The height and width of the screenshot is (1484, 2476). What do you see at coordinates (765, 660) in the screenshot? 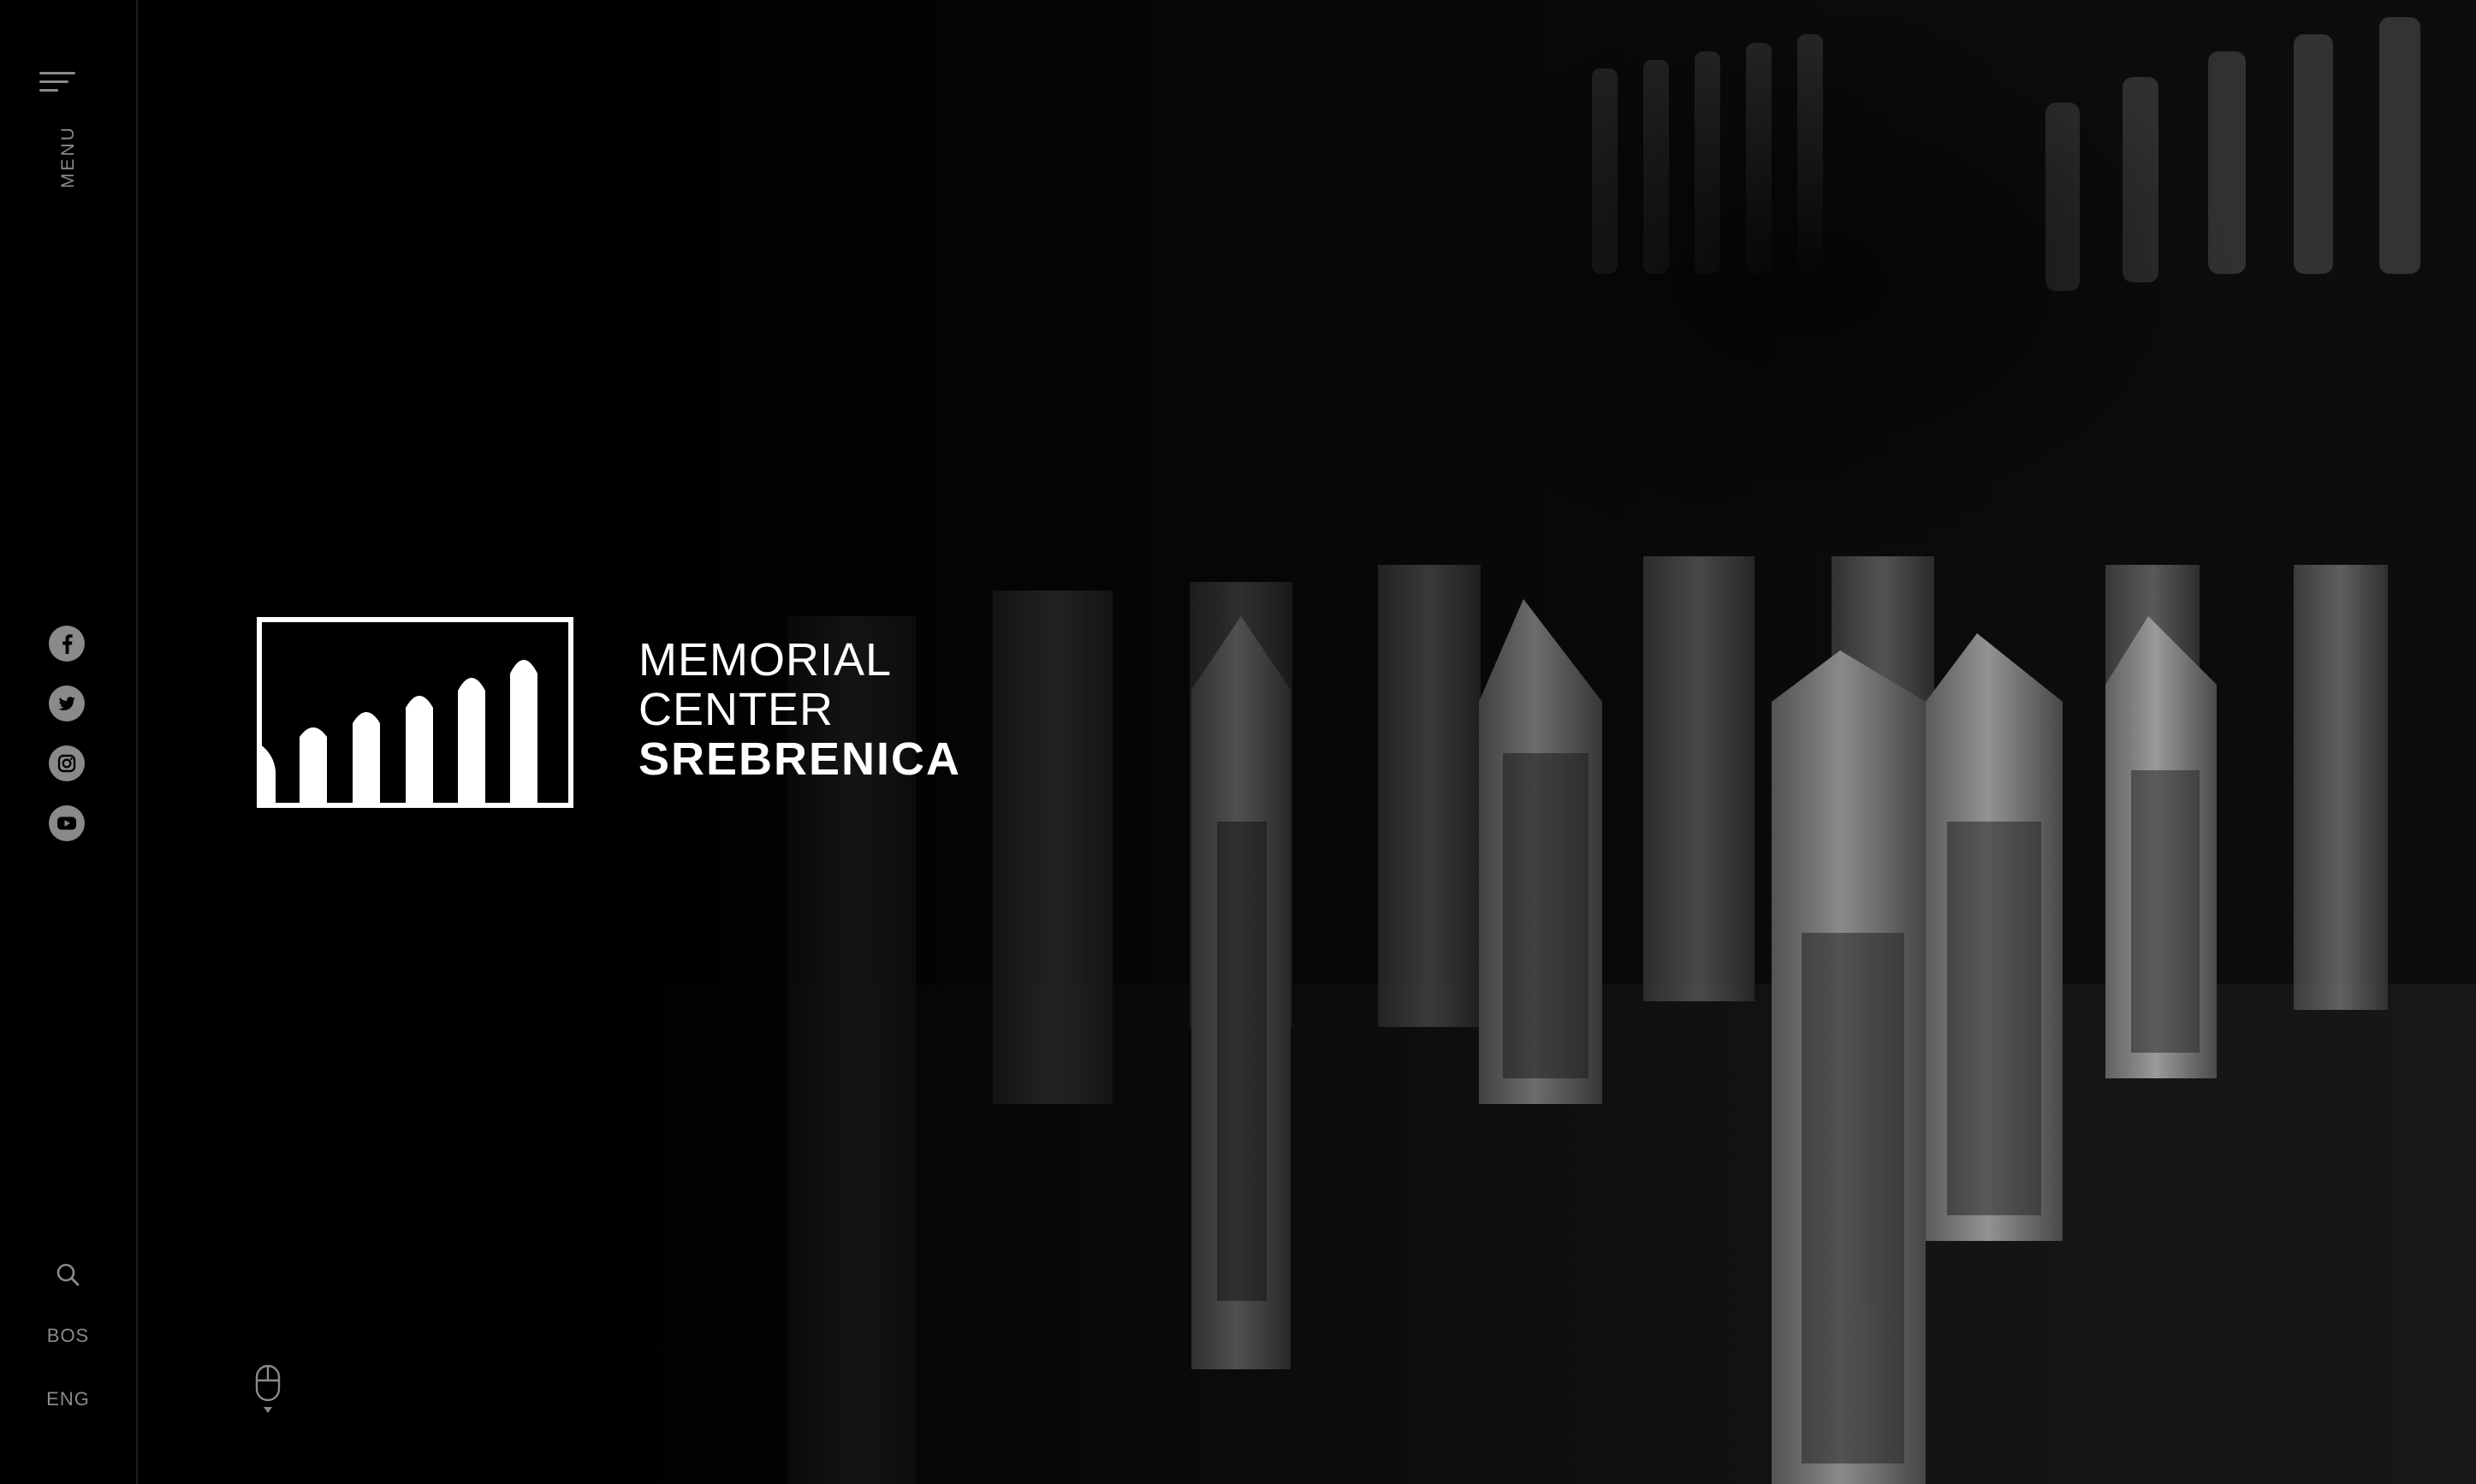
I see `logo-line-memorial: MEMORIAL` at bounding box center [765, 660].